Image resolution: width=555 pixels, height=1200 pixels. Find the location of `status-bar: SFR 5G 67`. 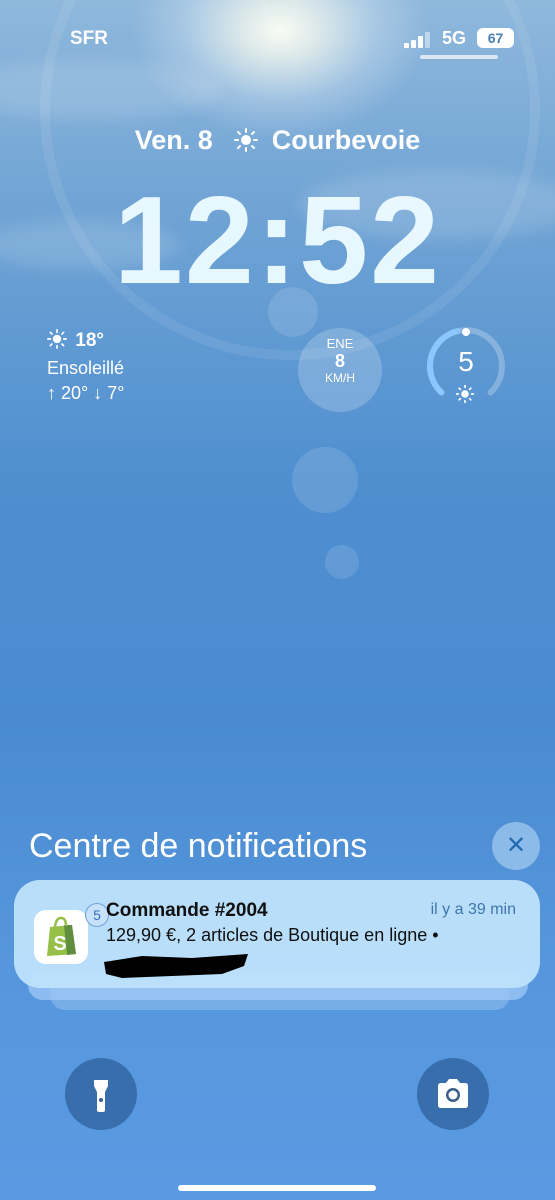

status-bar: SFR 5G 67 is located at coordinates (277, 40).